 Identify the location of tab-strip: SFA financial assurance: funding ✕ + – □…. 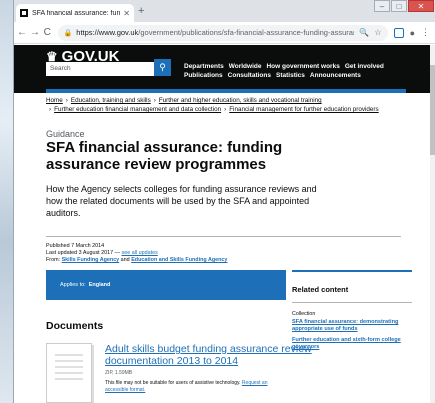
(224, 11).